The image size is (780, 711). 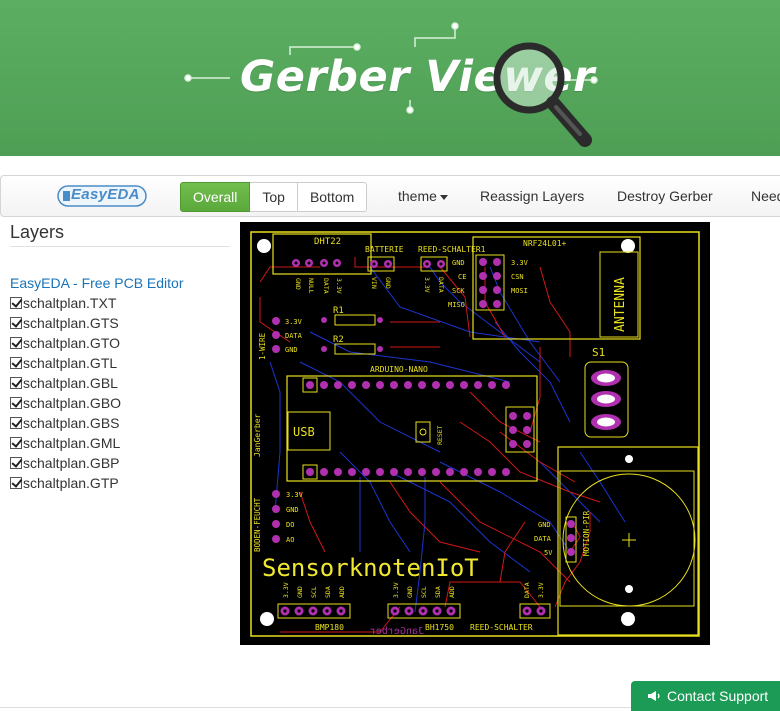 I want to click on easyeda-editor-link: EasyEDA - Free PCB Editor, so click(x=97, y=283).